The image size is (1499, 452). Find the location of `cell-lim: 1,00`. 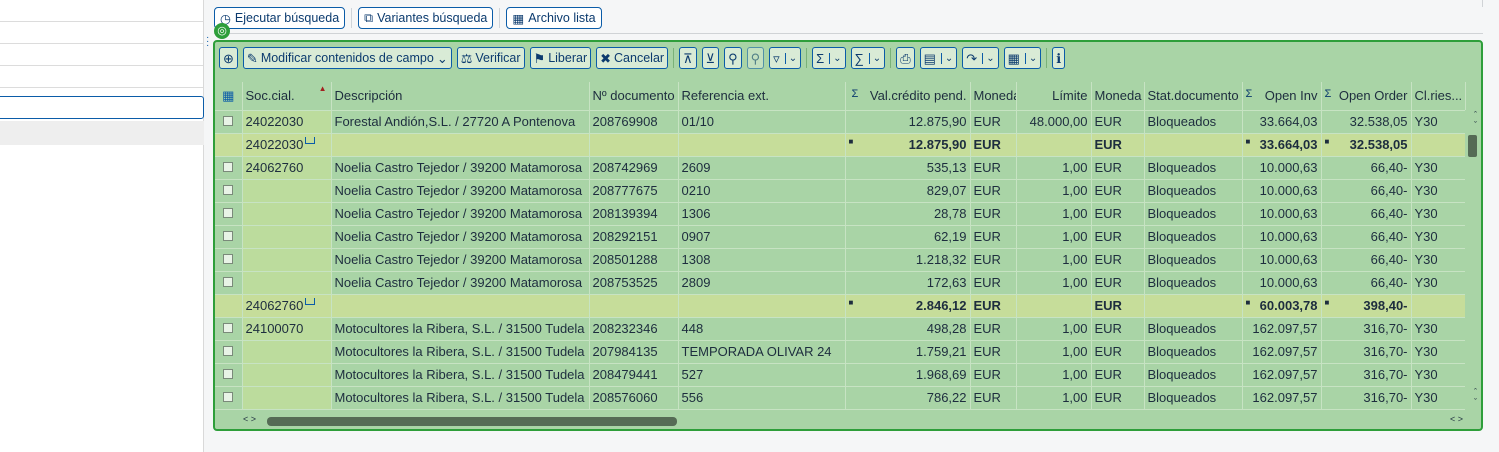

cell-lim: 1,00 is located at coordinates (1054, 237).